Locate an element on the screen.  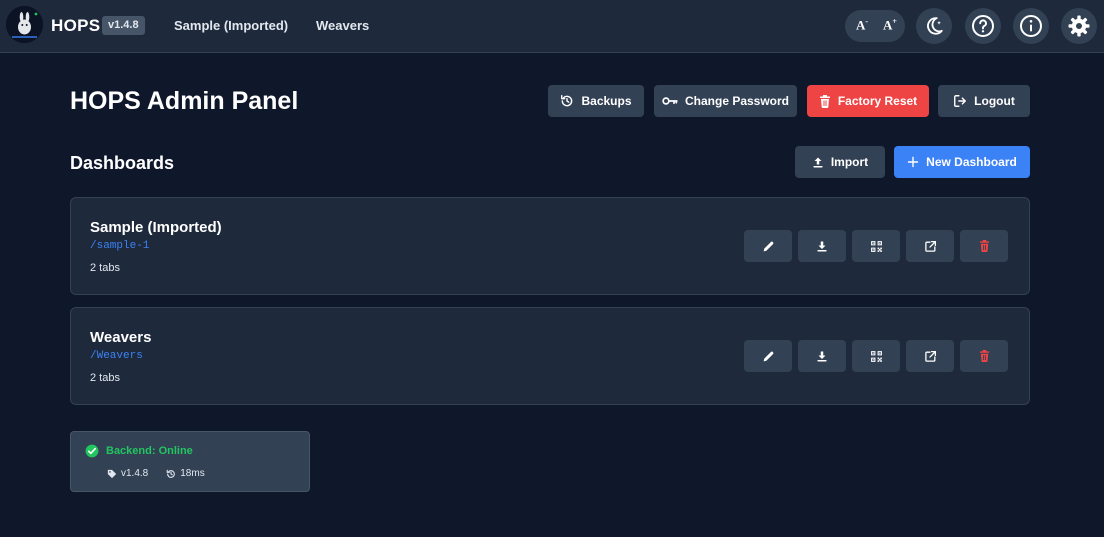
font-decrease-label: A is located at coordinates (861, 25).